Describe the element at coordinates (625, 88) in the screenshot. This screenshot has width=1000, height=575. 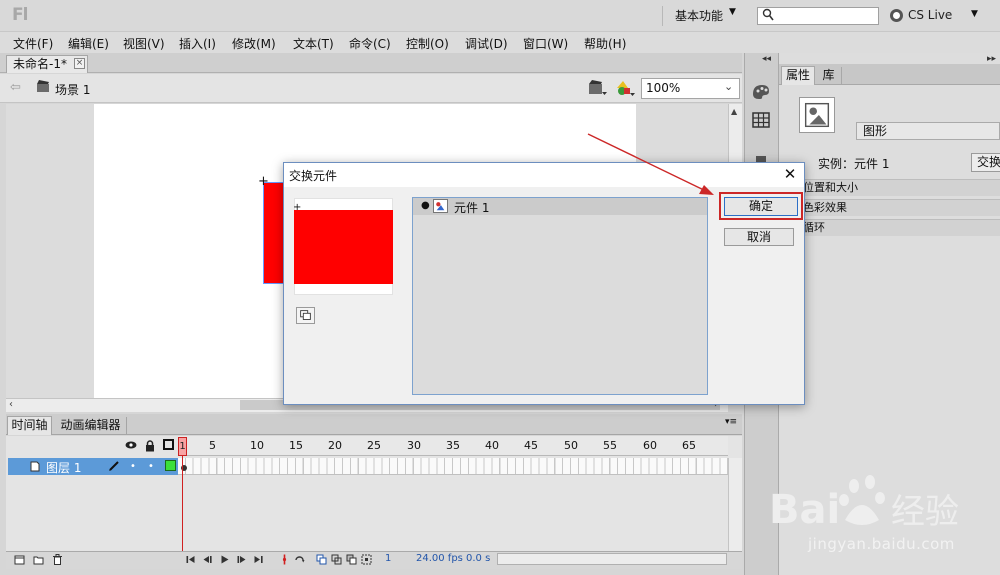
I see `edit-symbol-icon` at that location.